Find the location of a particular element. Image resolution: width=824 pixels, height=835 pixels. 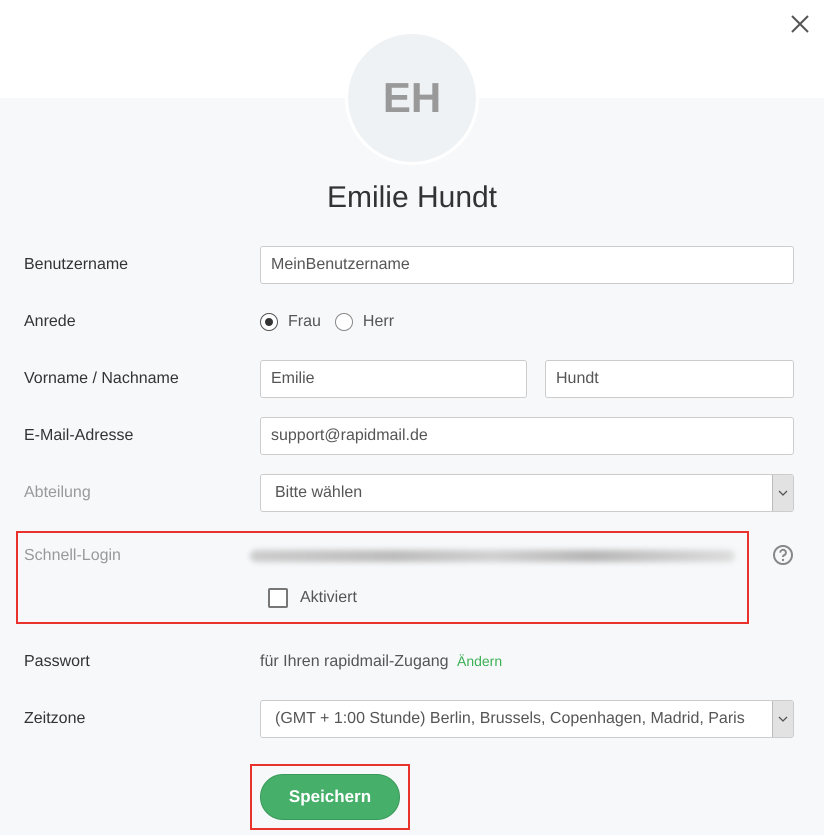

radio-label: Frau is located at coordinates (304, 322).